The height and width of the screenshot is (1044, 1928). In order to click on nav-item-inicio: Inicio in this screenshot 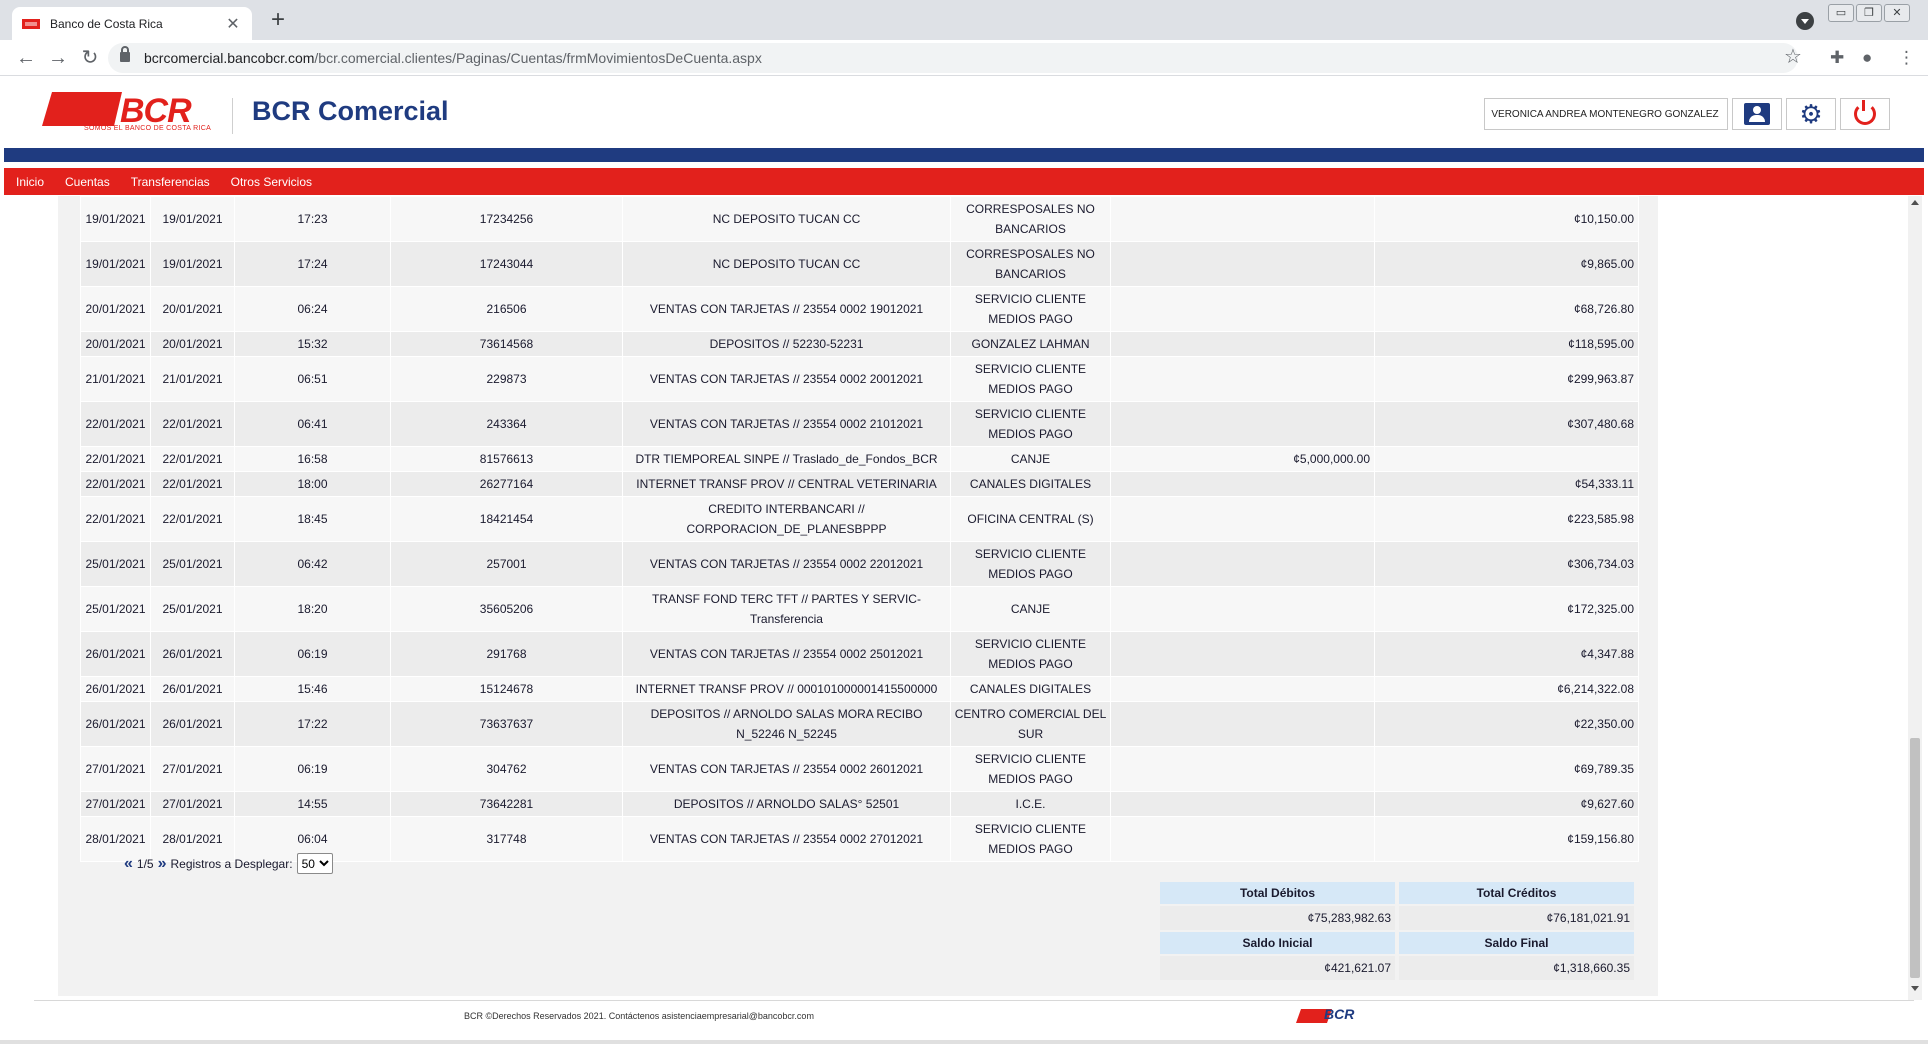, I will do `click(30, 182)`.